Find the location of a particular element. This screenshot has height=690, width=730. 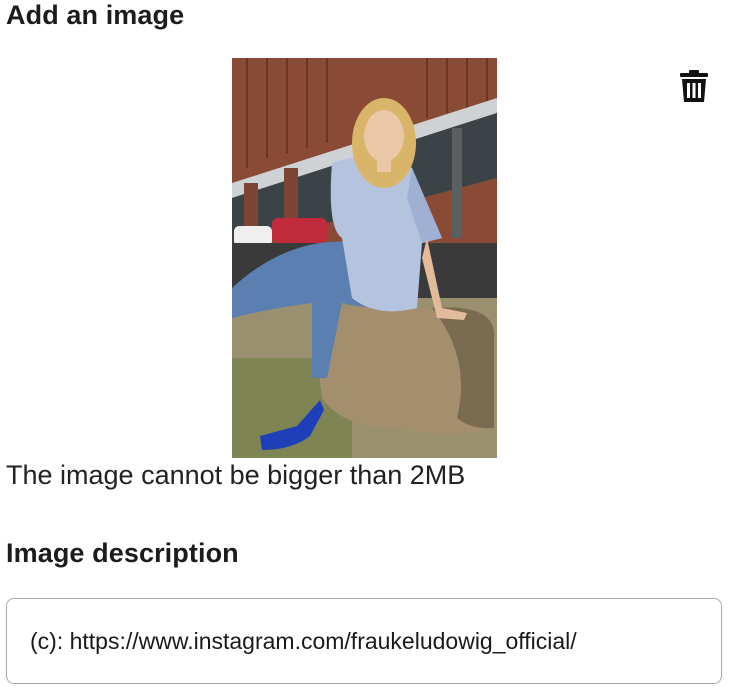

image-size-hint: The image cannot be bigger than 2MB is located at coordinates (236, 475).